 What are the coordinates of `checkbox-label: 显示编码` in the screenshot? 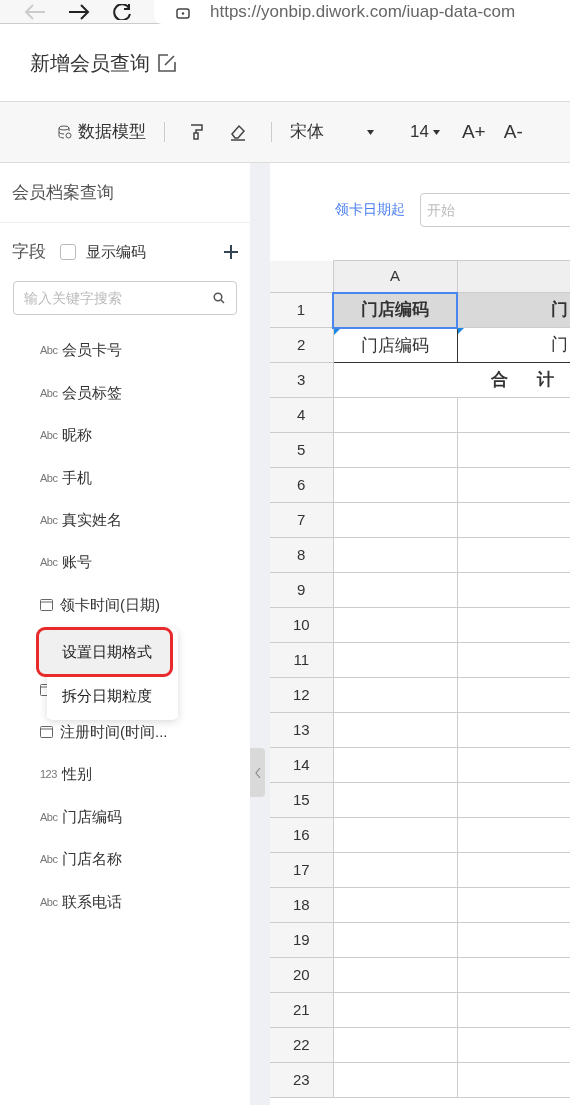 It's located at (116, 251).